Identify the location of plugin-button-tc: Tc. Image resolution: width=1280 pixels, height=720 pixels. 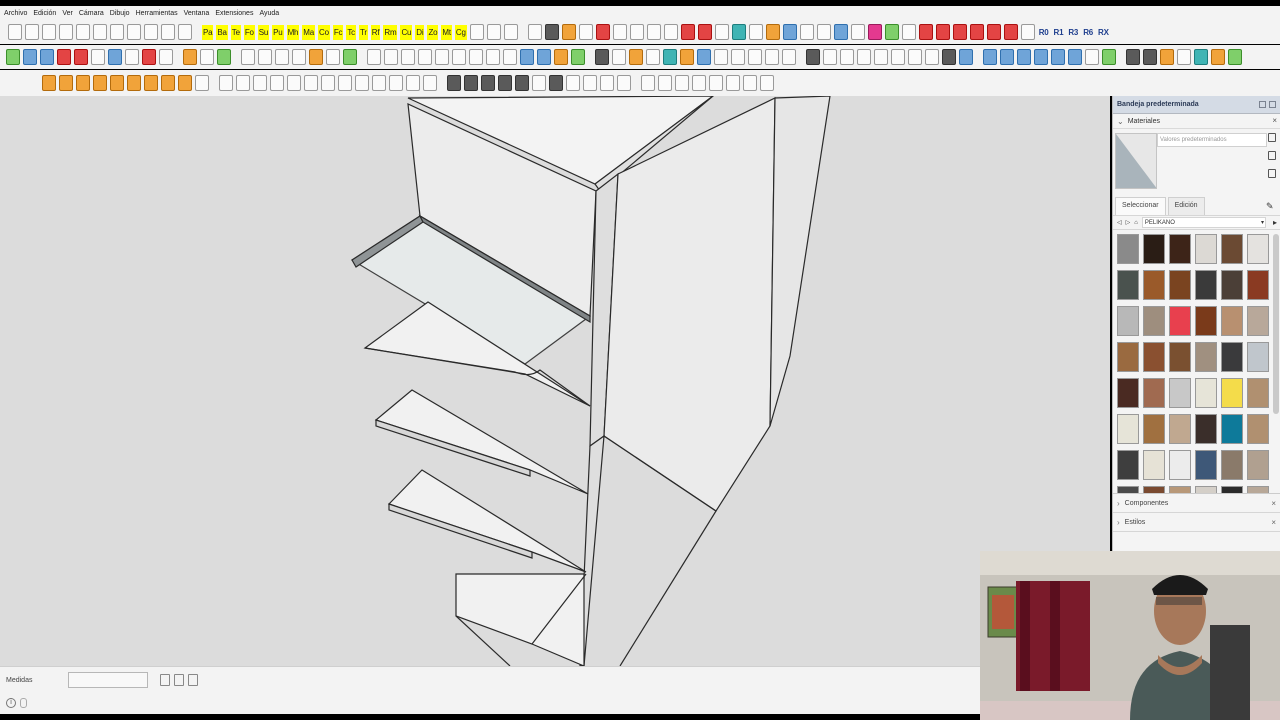
(351, 32).